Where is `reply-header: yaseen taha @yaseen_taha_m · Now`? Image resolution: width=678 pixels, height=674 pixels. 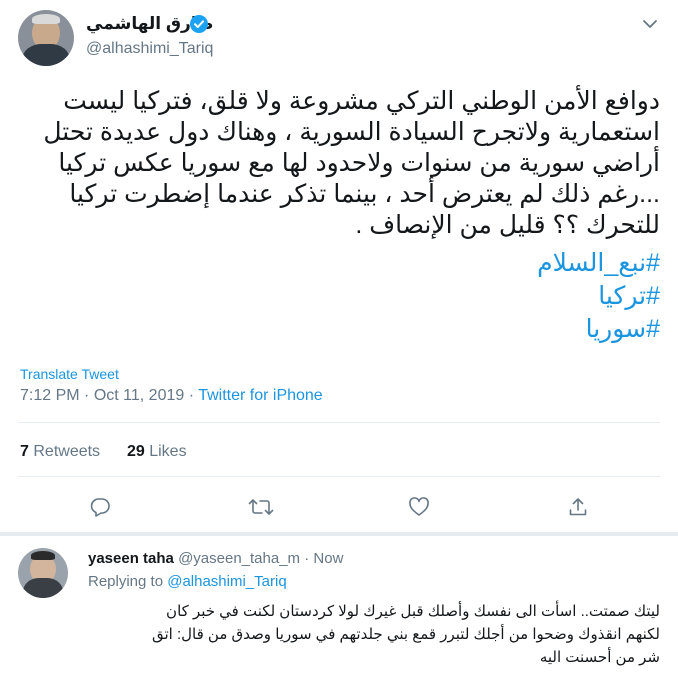 reply-header: yaseen taha @yaseen_taha_m · Now is located at coordinates (215, 558).